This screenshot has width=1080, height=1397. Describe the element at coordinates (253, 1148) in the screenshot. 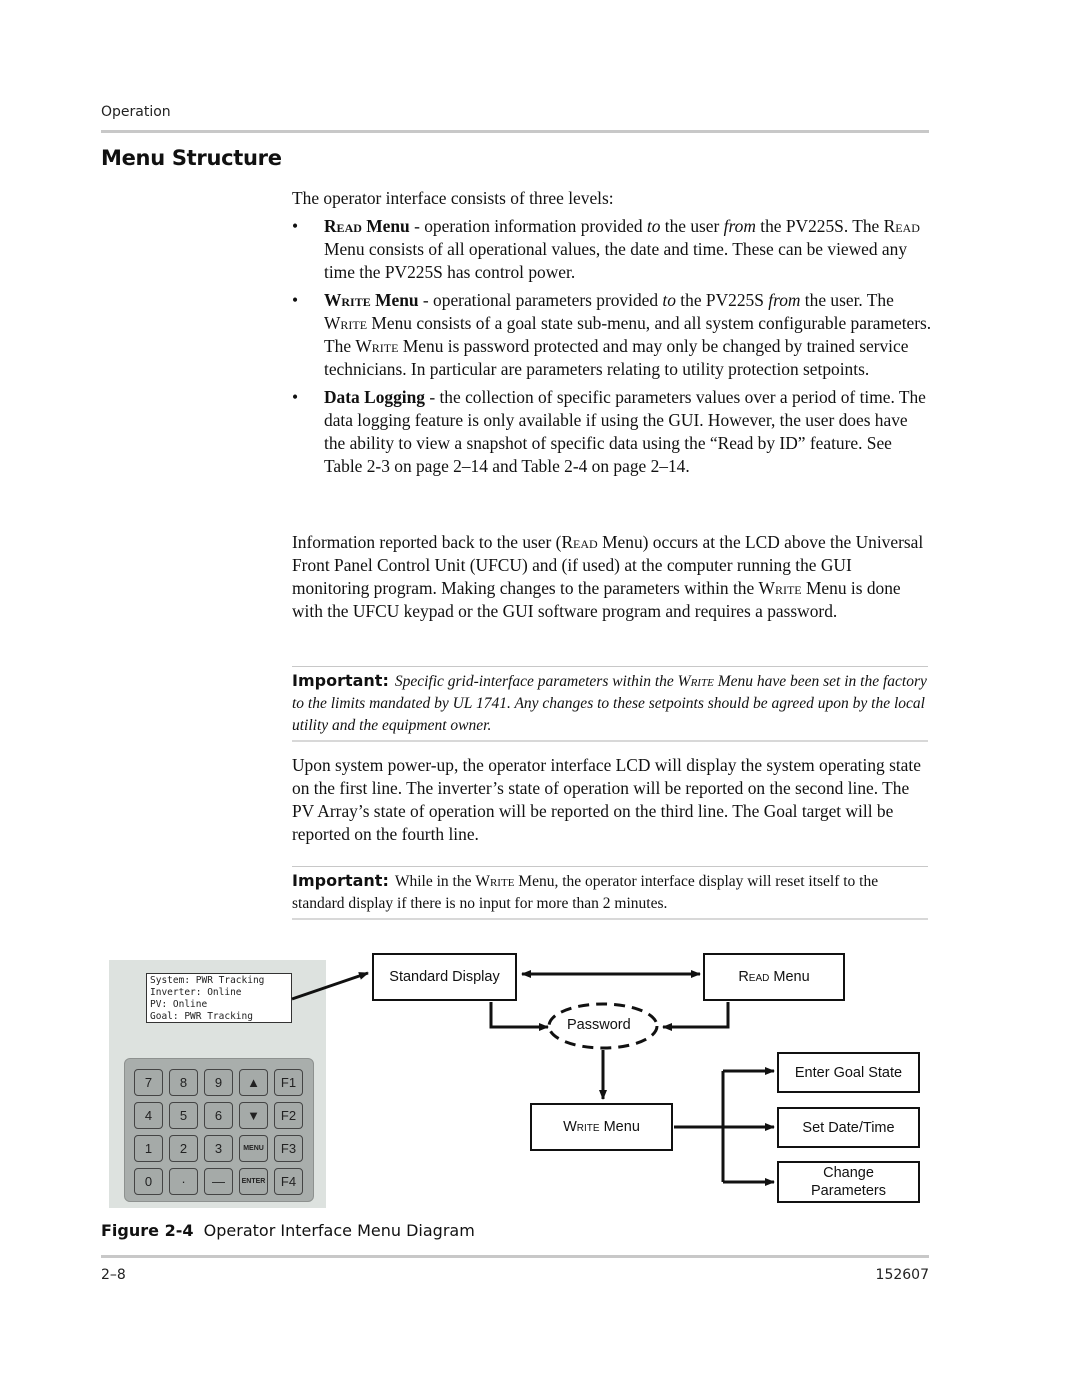

I see `key-menu: MENU` at that location.